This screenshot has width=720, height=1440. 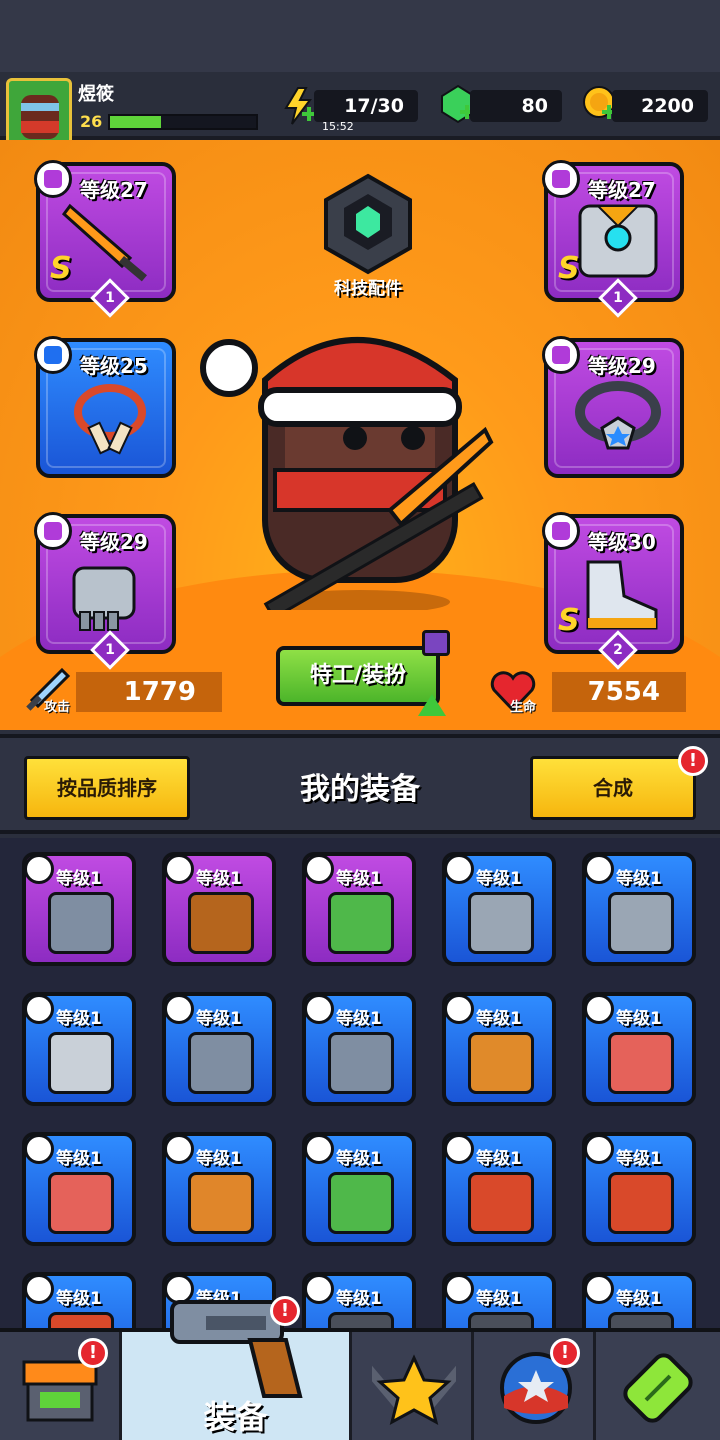 I want to click on nav-label-equipment: 装备, so click(x=235, y=1417).